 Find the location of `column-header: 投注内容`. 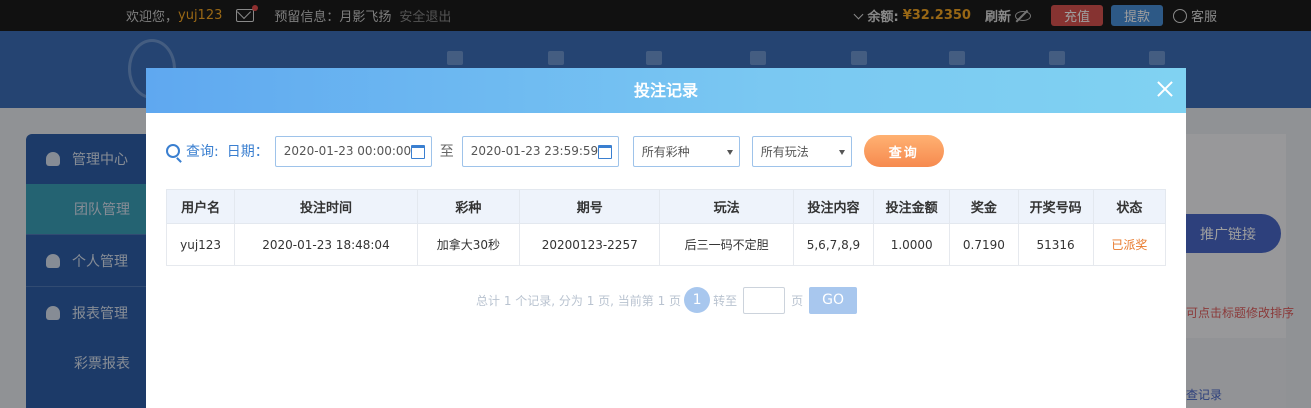

column-header: 投注内容 is located at coordinates (833, 206).